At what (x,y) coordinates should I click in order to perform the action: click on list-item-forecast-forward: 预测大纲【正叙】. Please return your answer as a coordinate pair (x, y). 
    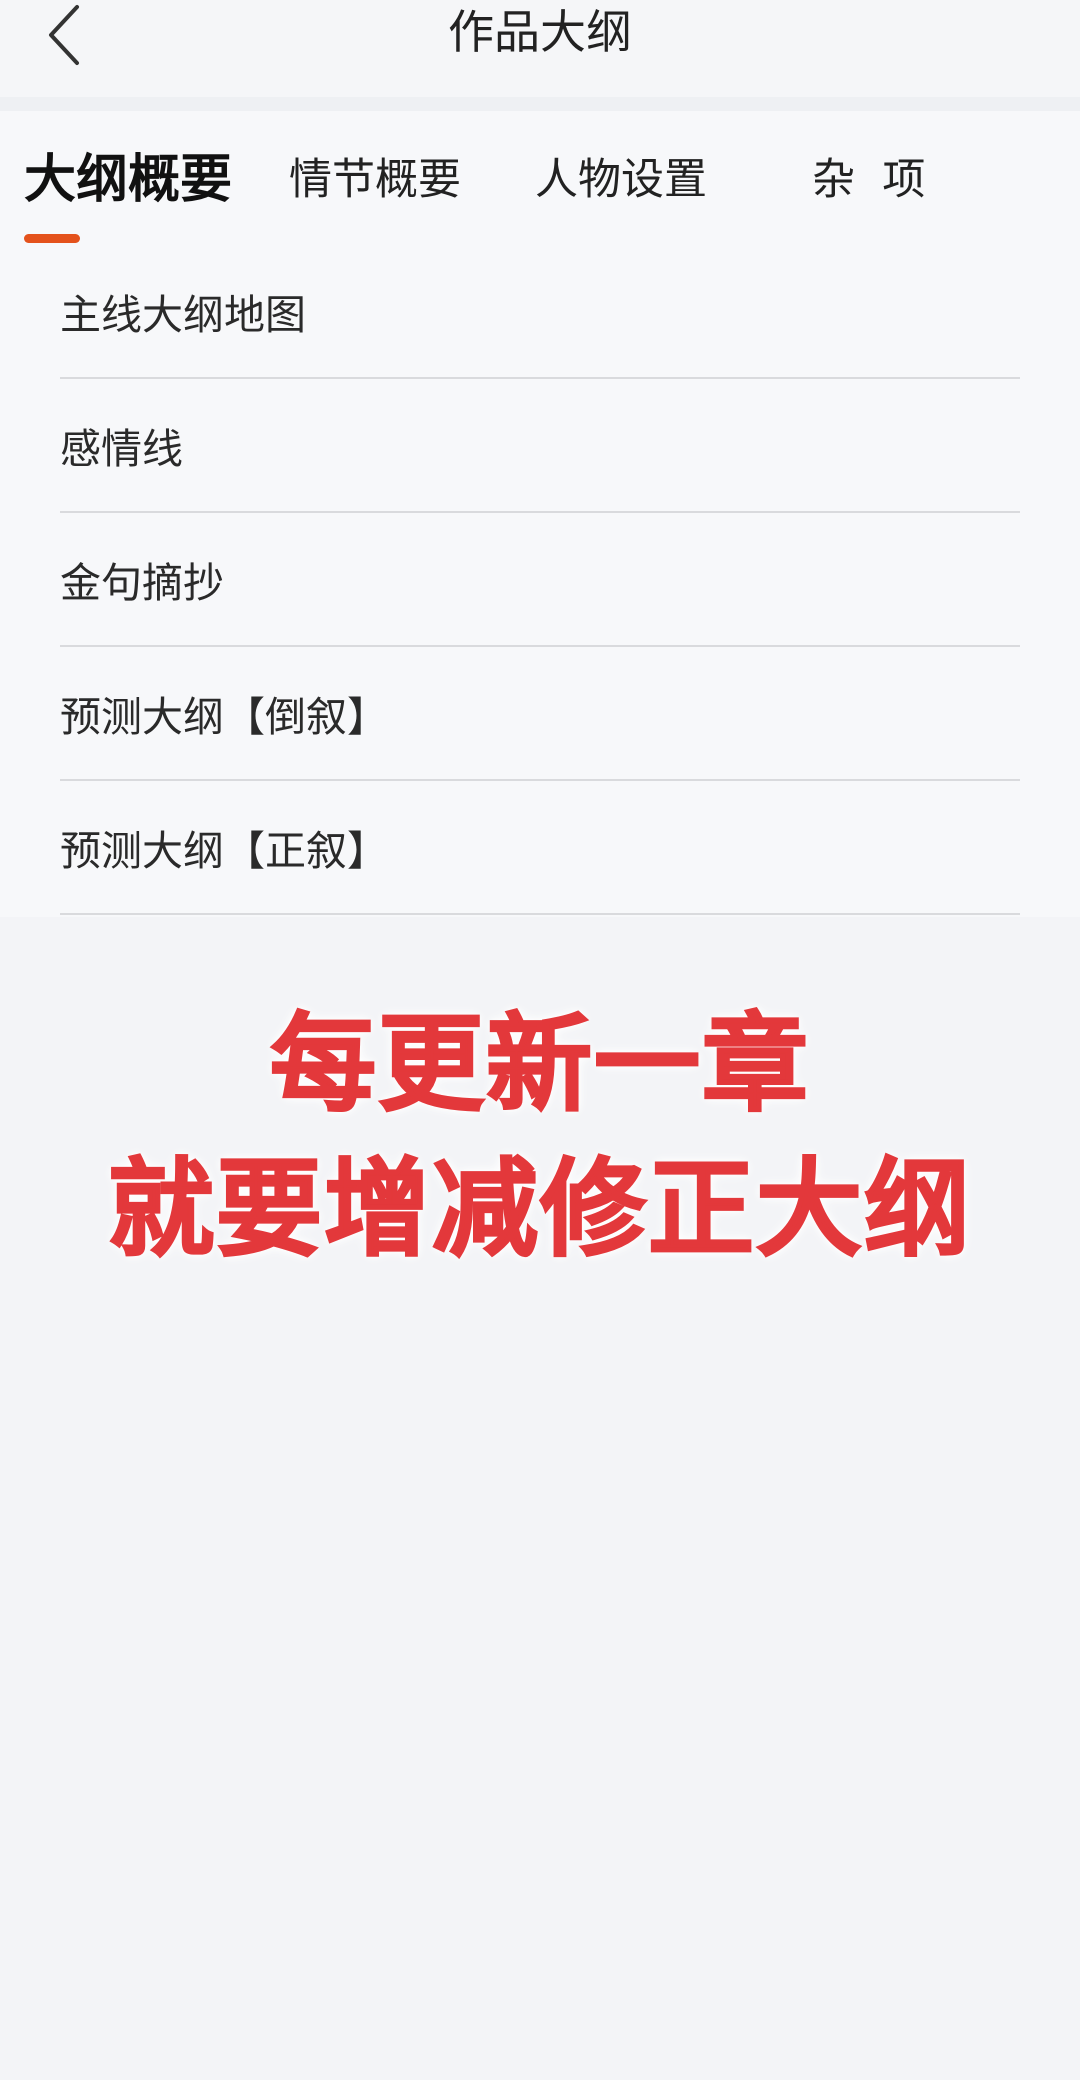
    Looking at the image, I should click on (540, 848).